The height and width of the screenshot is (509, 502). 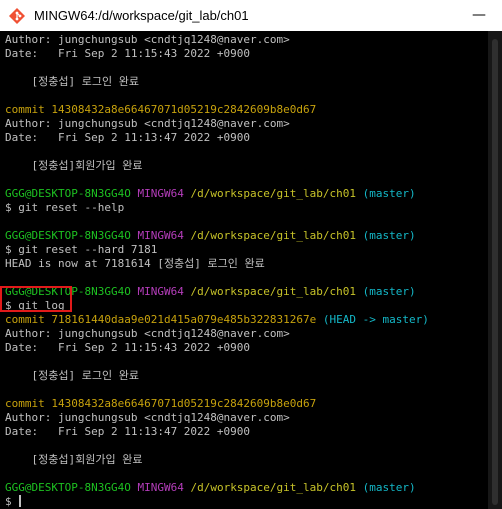 I want to click on output-line: HEAD is now at 7181614 [정충섭] 로그인 완료, so click(x=135, y=264).